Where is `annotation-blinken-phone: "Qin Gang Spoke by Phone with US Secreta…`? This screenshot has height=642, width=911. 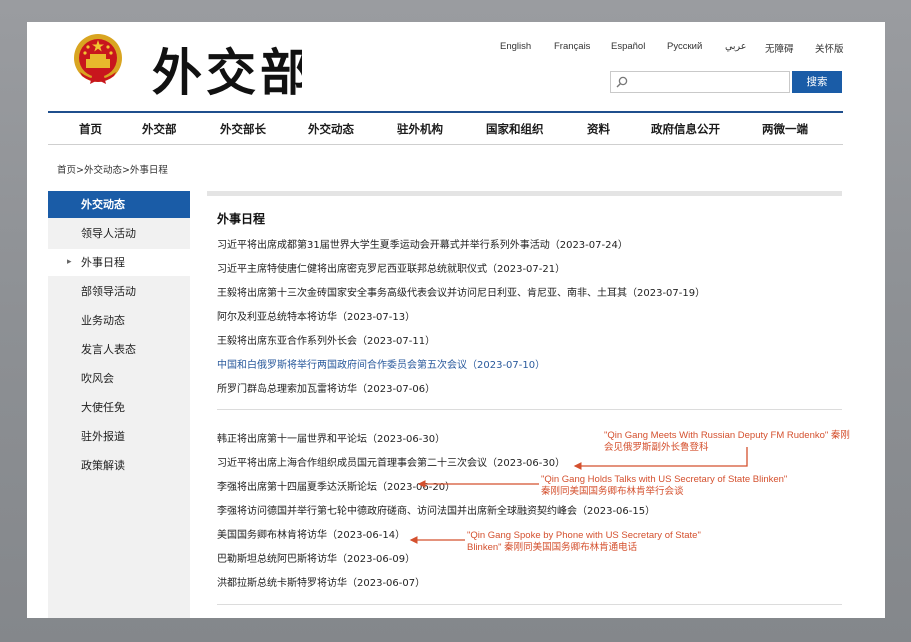
annotation-blinken-phone: "Qin Gang Spoke by Phone with US Secreta… is located at coordinates (584, 542).